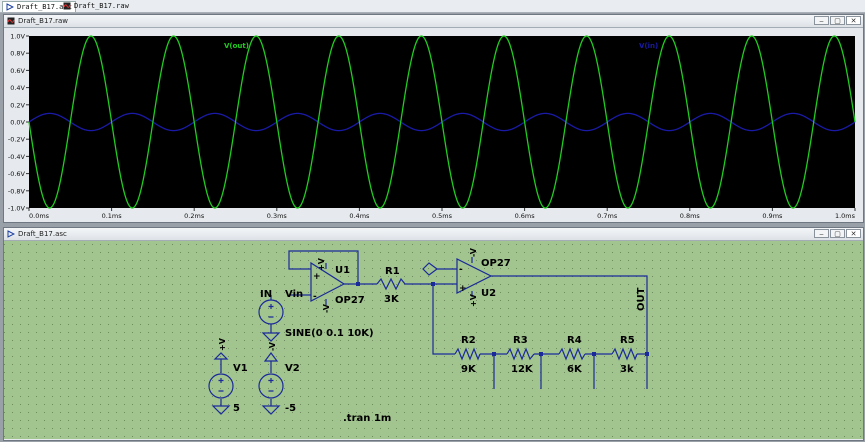 This screenshot has width=865, height=442. What do you see at coordinates (277, 216) in the screenshot?
I see `x-tick-label: 0.3ms` at bounding box center [277, 216].